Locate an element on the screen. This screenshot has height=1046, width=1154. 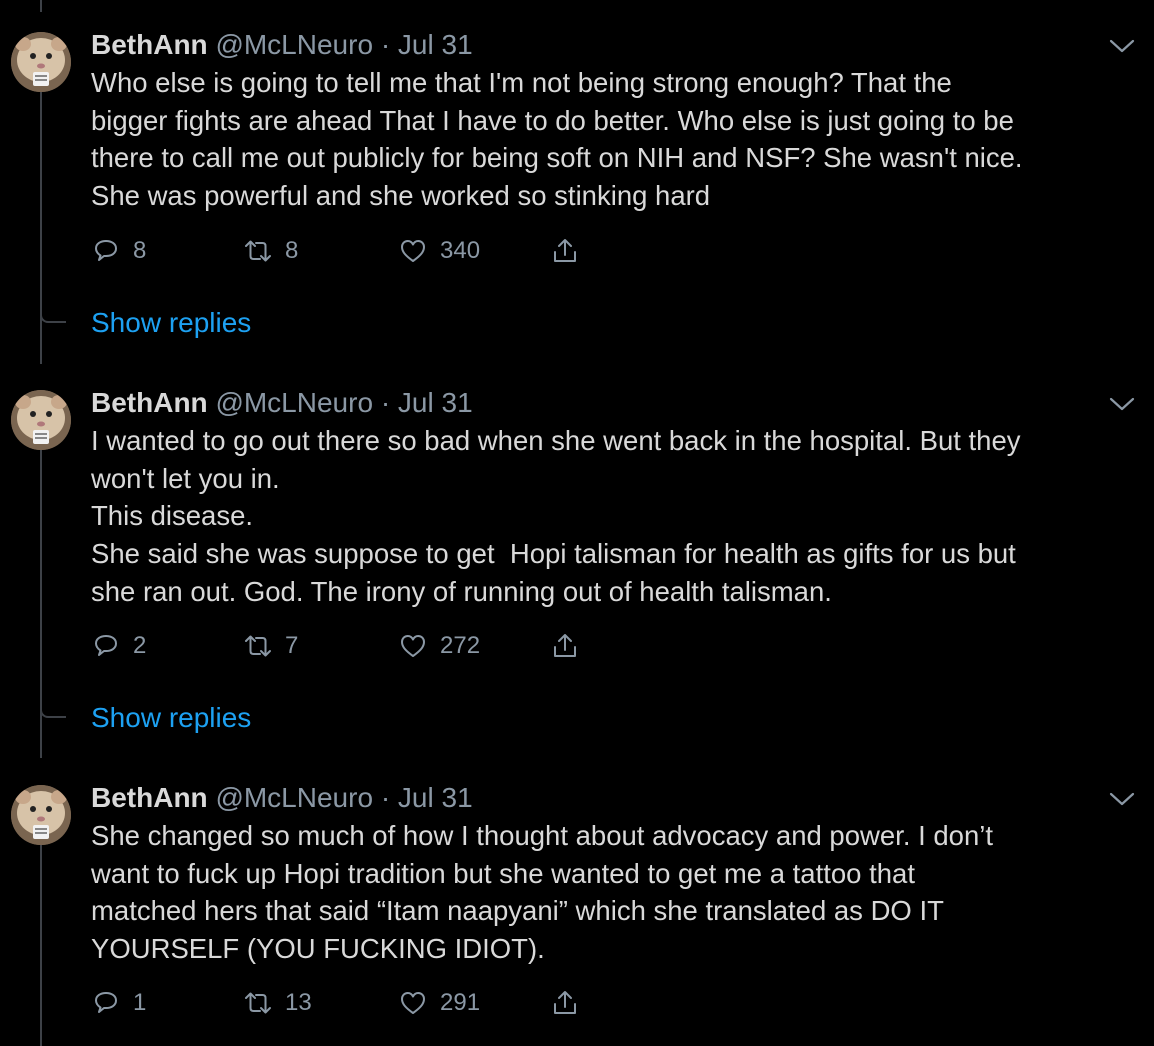
retweet-button: 8 is located at coordinates (270, 251).